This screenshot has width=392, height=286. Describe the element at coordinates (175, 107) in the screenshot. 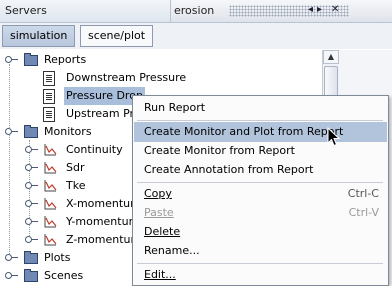

I see `menu-label: Run Report` at that location.